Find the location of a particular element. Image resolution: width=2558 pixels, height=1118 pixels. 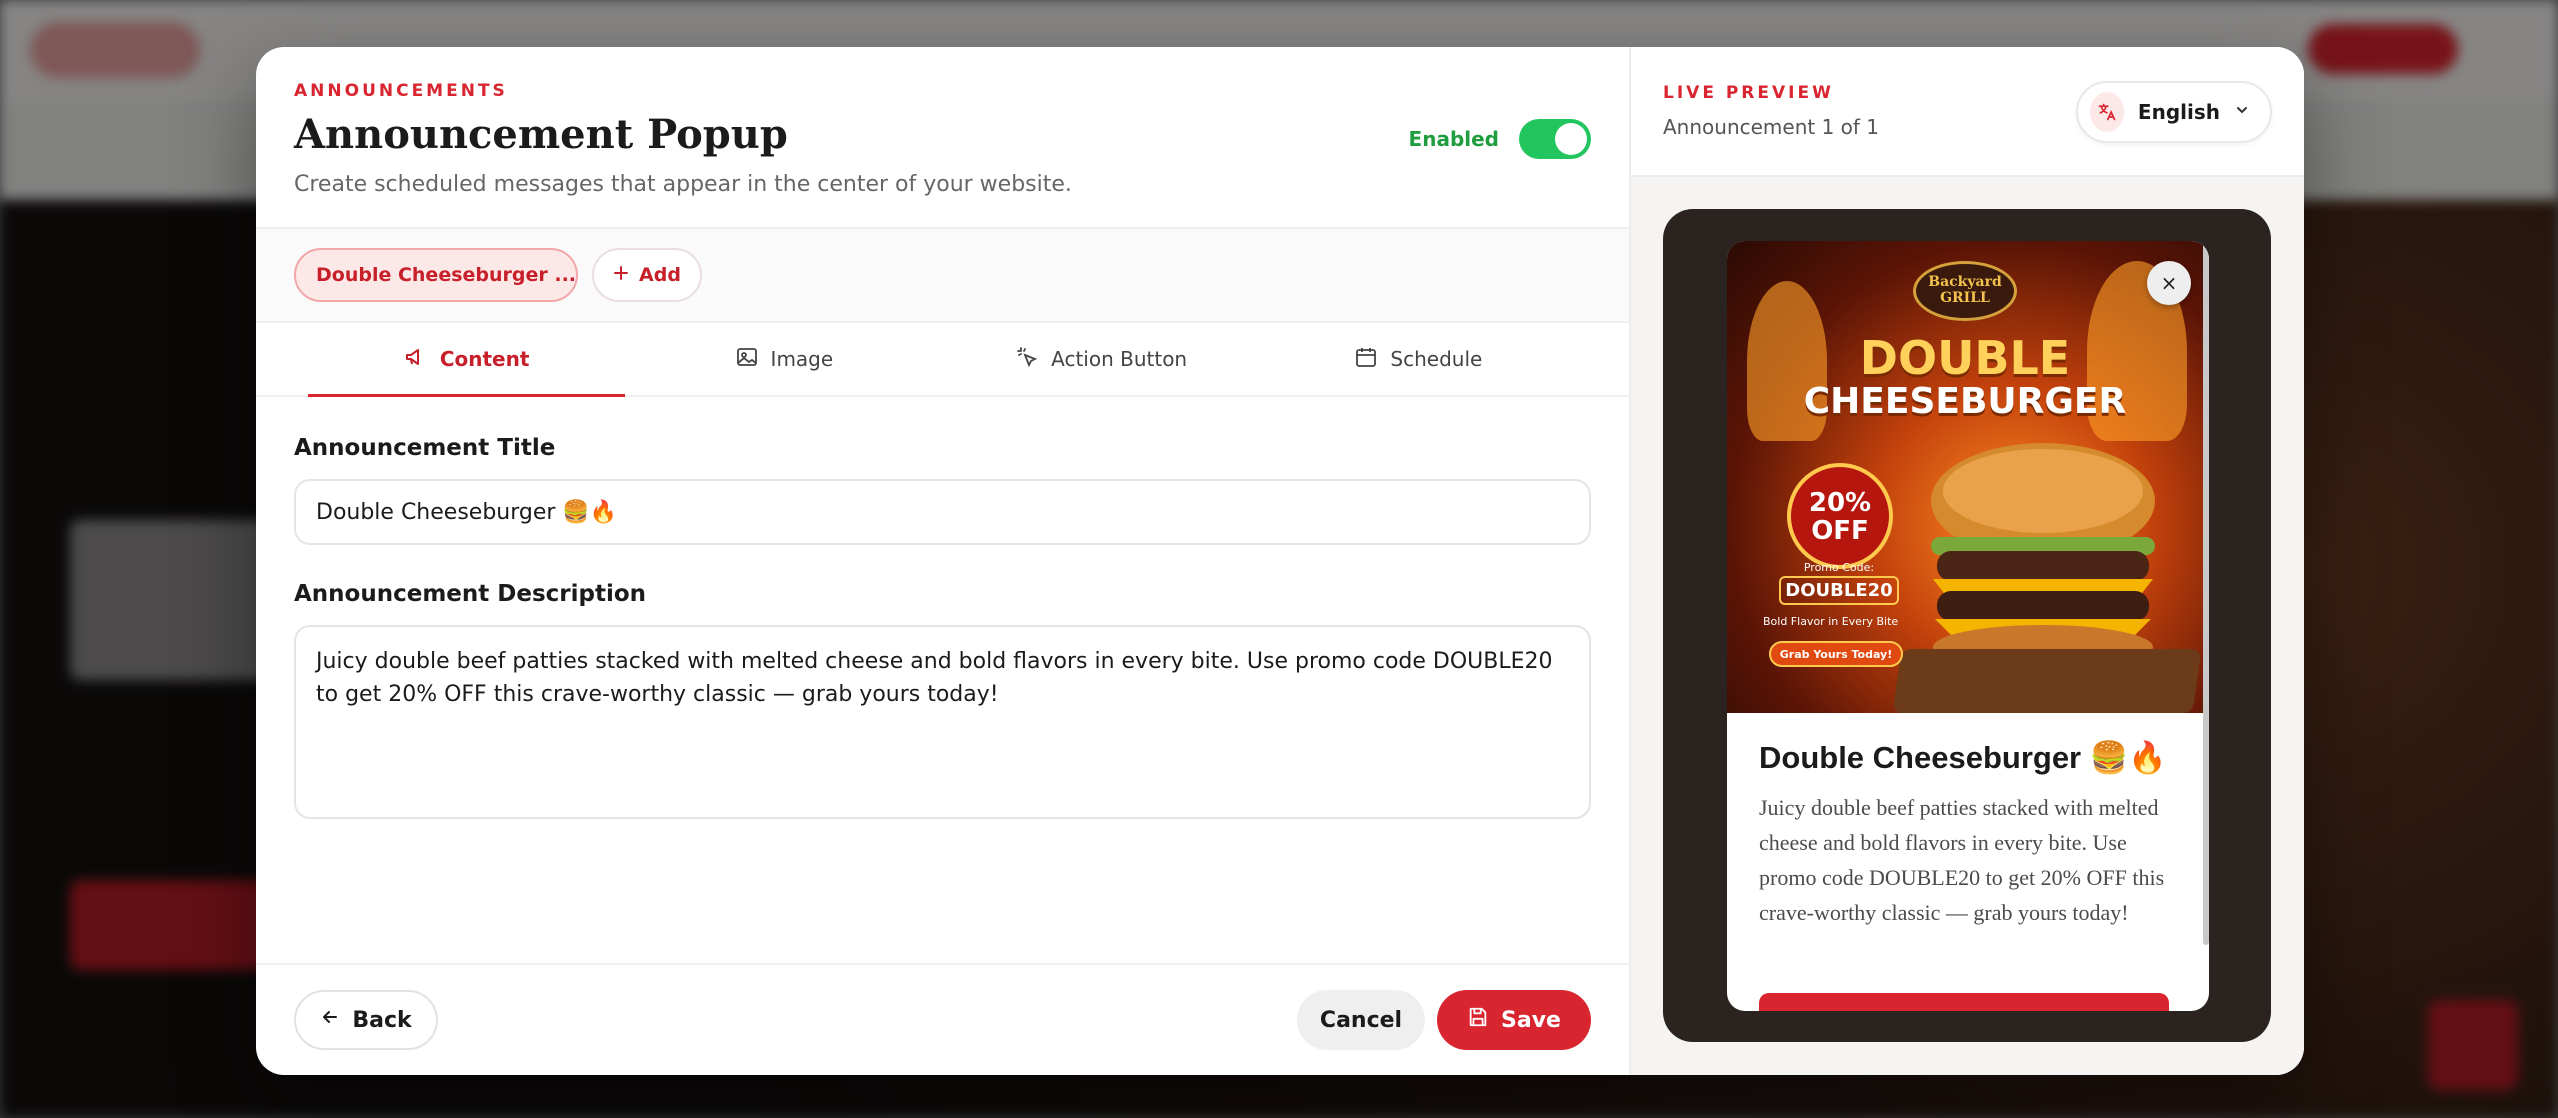

cancel-button: Cancel is located at coordinates (1361, 1020).